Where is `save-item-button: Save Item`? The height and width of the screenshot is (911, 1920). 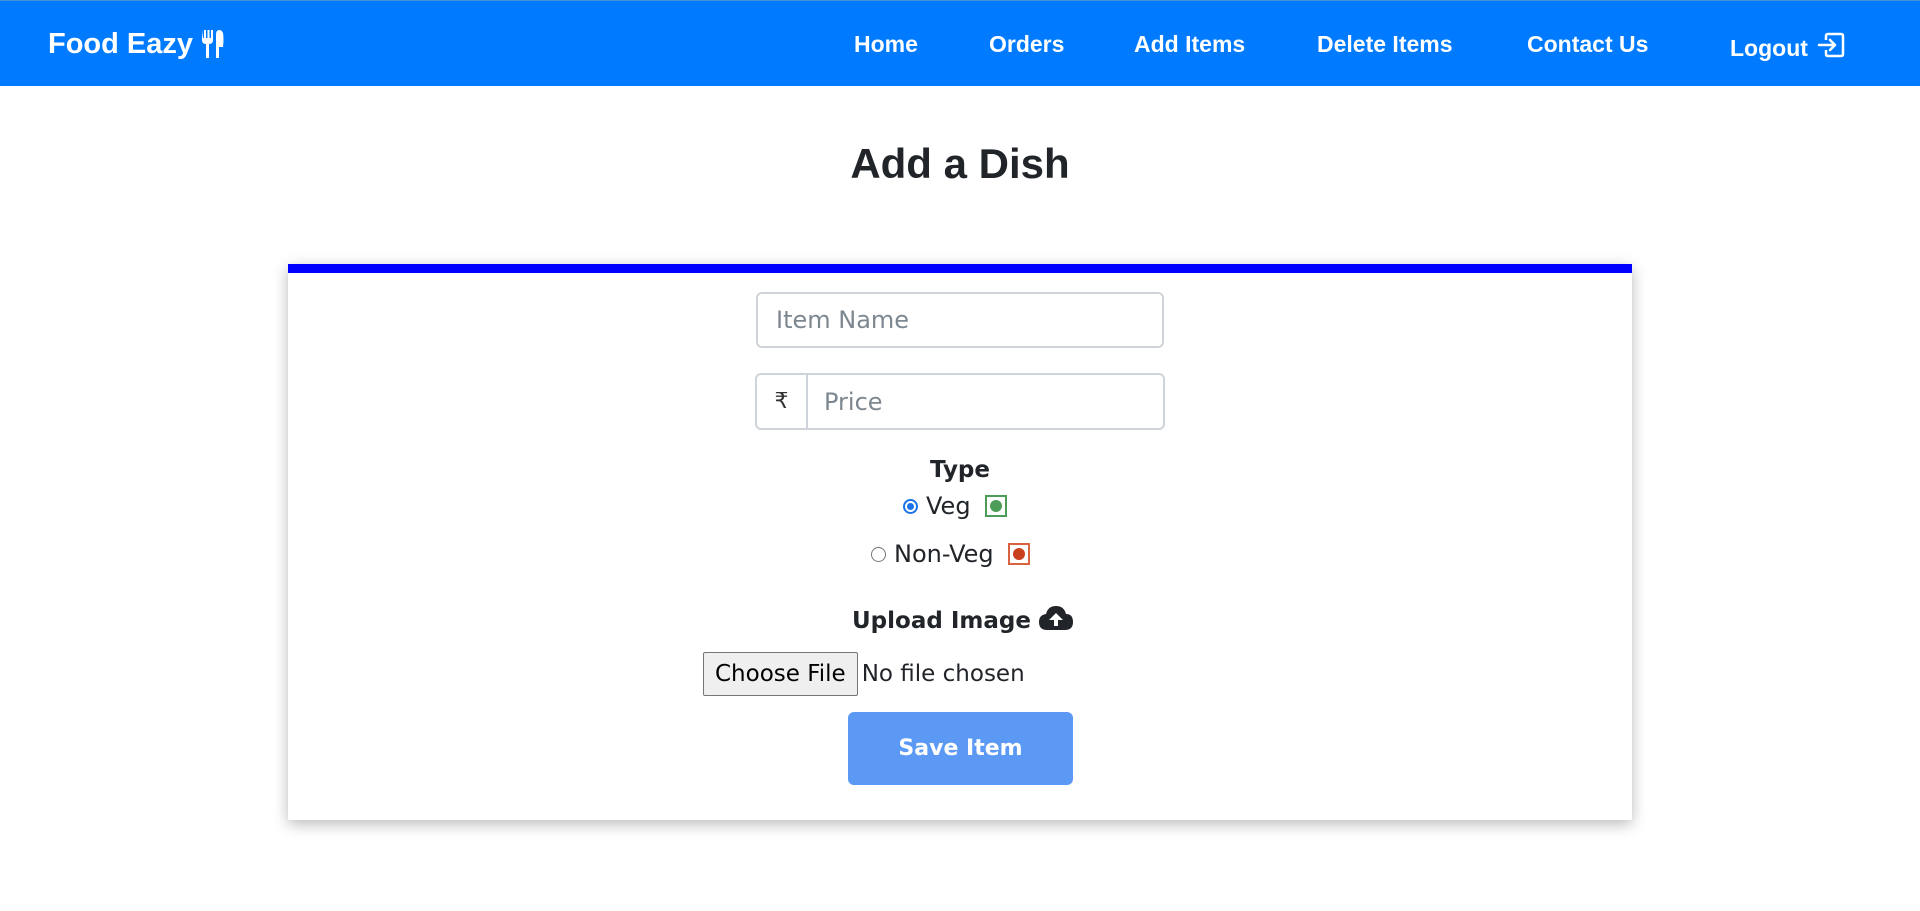
save-item-button: Save Item is located at coordinates (960, 748).